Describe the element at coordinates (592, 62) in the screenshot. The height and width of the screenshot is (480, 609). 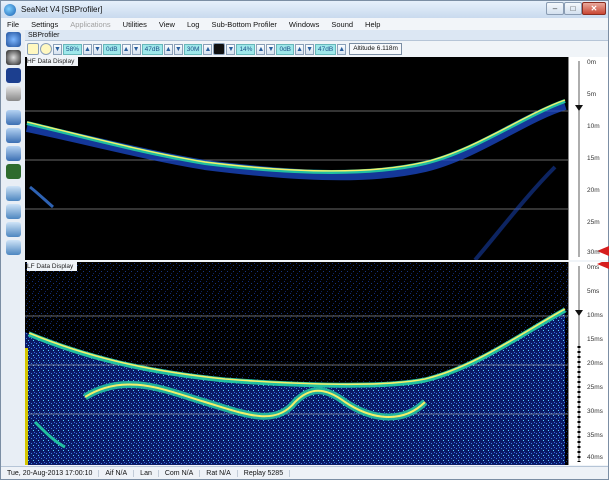
I see `hf-scale-label: 0m` at that location.